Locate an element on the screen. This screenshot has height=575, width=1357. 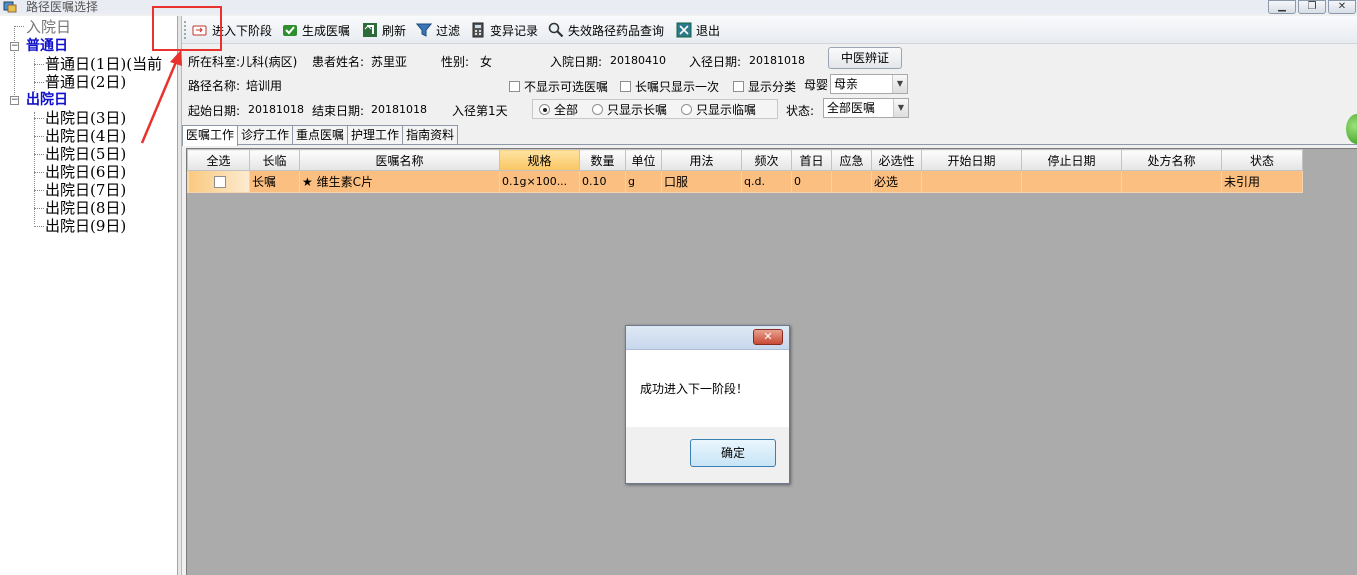
patient-name-value: 苏里亚 is located at coordinates (389, 62).